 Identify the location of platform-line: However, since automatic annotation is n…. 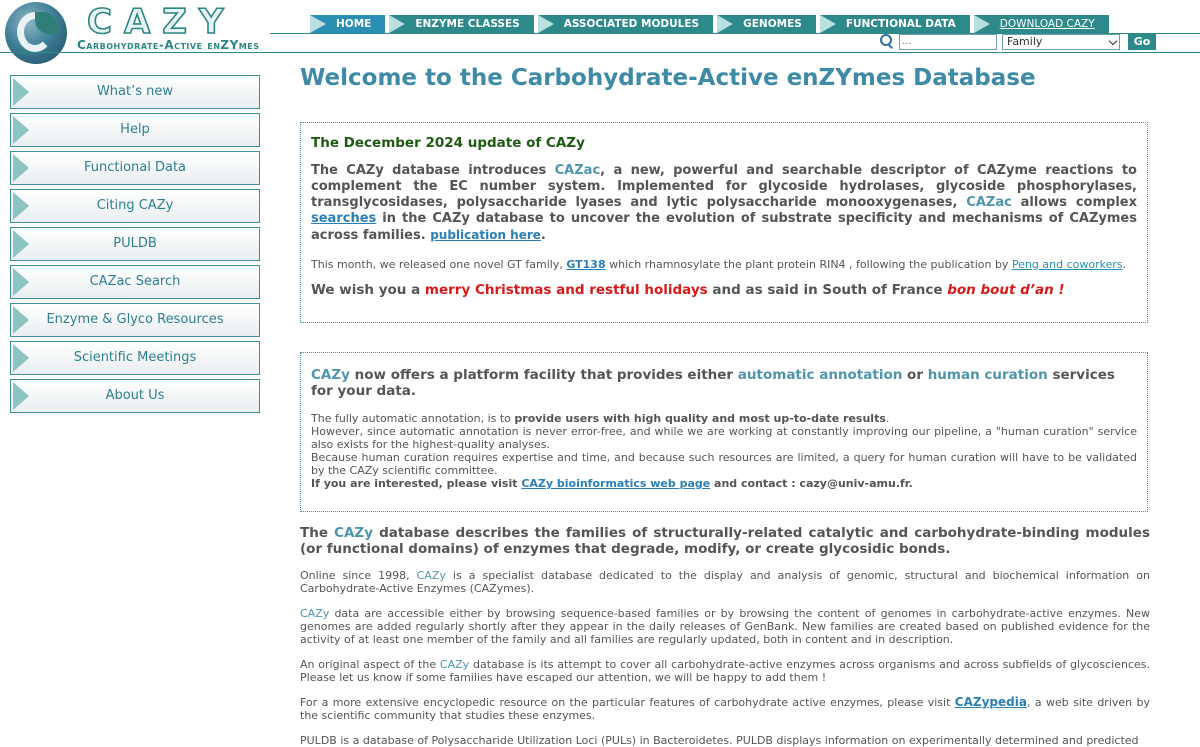
(724, 438).